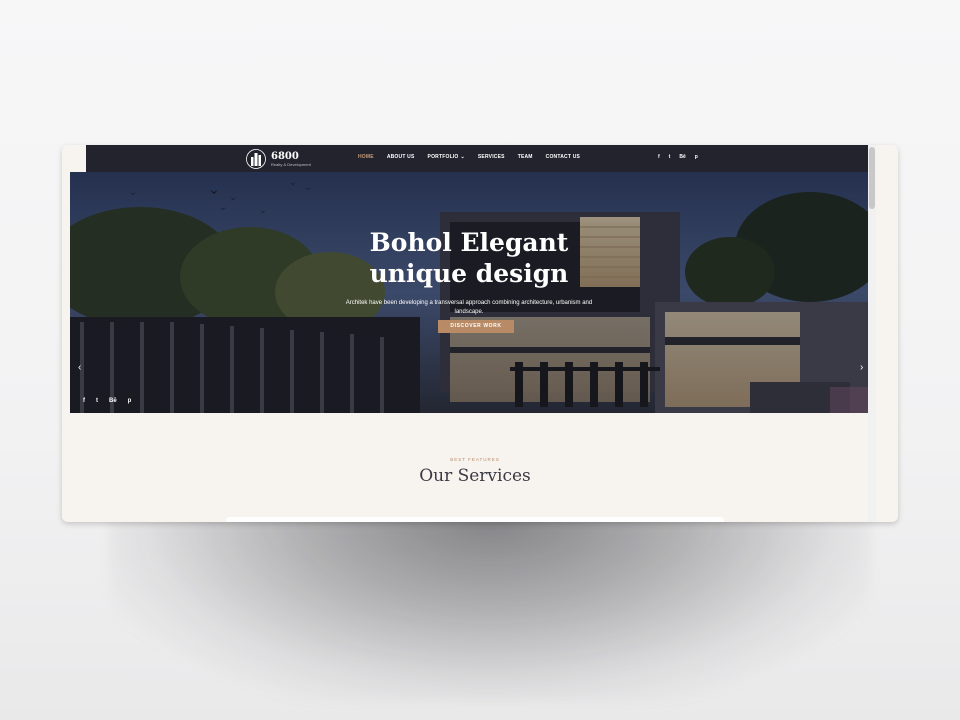 This screenshot has width=960, height=720. What do you see at coordinates (79, 367) in the screenshot?
I see `chevron-left-icon: ‹` at bounding box center [79, 367].